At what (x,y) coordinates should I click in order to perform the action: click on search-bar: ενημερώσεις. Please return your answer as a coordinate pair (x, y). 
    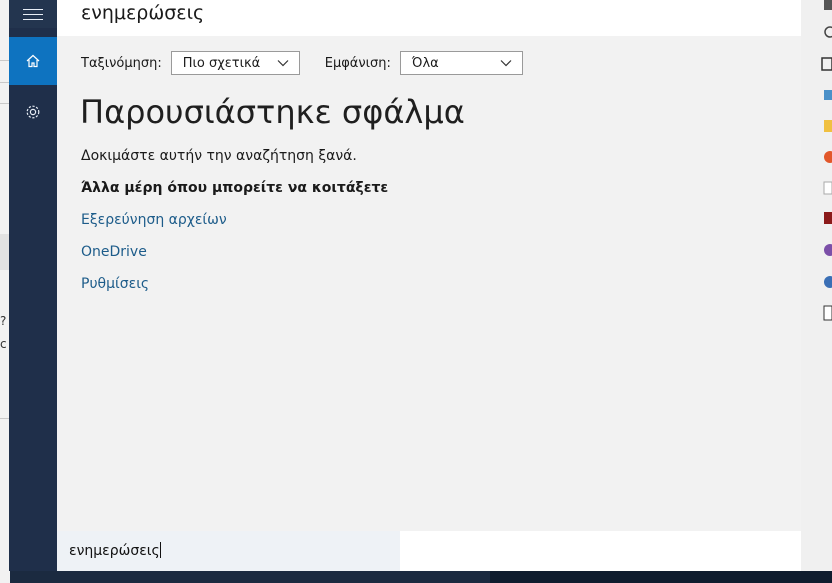
    Looking at the image, I should click on (429, 551).